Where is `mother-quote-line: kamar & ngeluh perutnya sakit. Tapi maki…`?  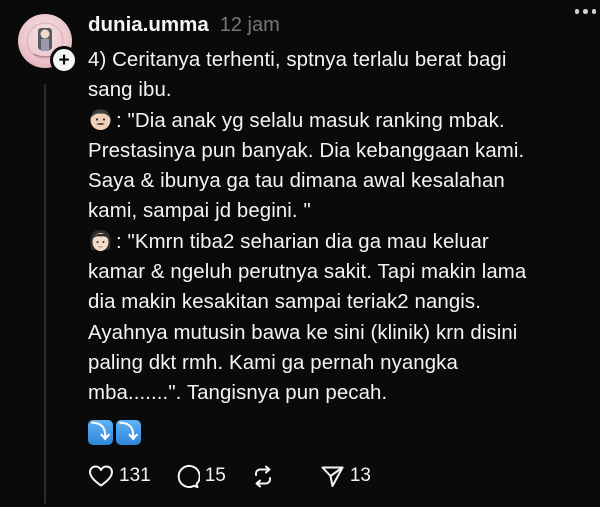 mother-quote-line: kamar & ngeluh perutnya sakit. Tapi maki… is located at coordinates (307, 272).